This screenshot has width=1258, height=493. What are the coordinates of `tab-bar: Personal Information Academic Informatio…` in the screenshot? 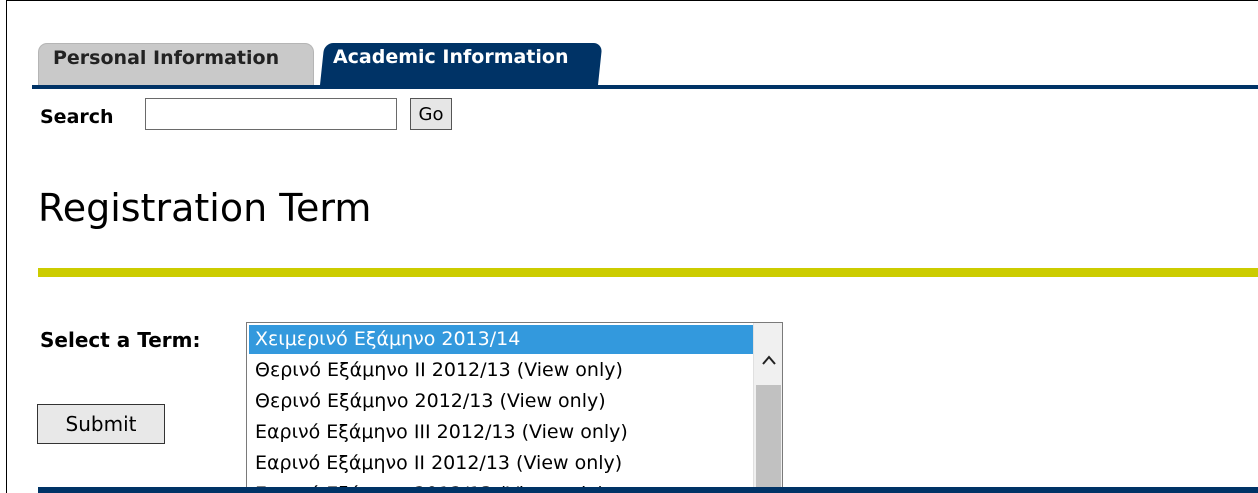 It's located at (645, 64).